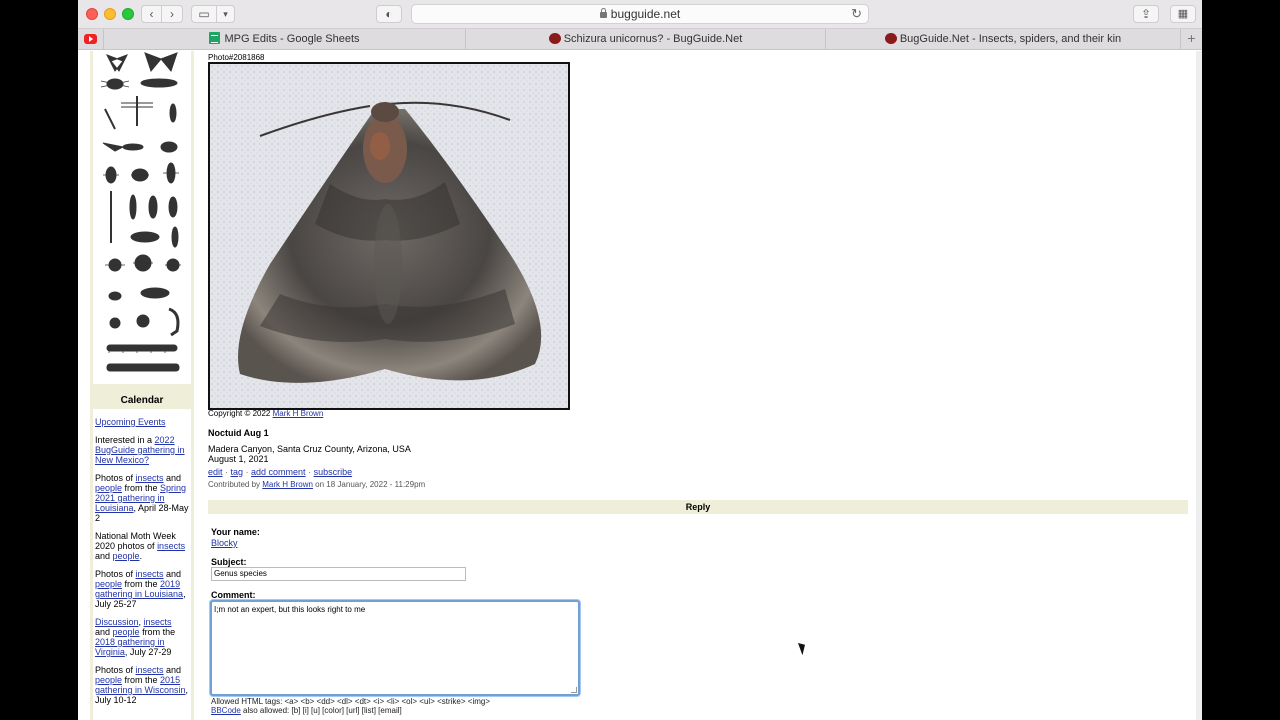 Image resolution: width=1280 pixels, height=720 pixels. I want to click on copyright-line: Copyright © 2022 Mark H Brown, so click(265, 413).